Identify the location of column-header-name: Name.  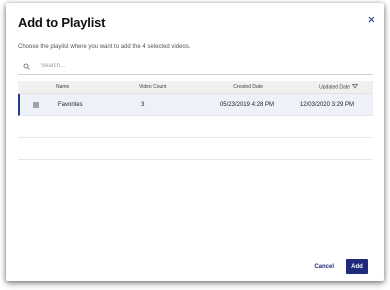
(62, 87).